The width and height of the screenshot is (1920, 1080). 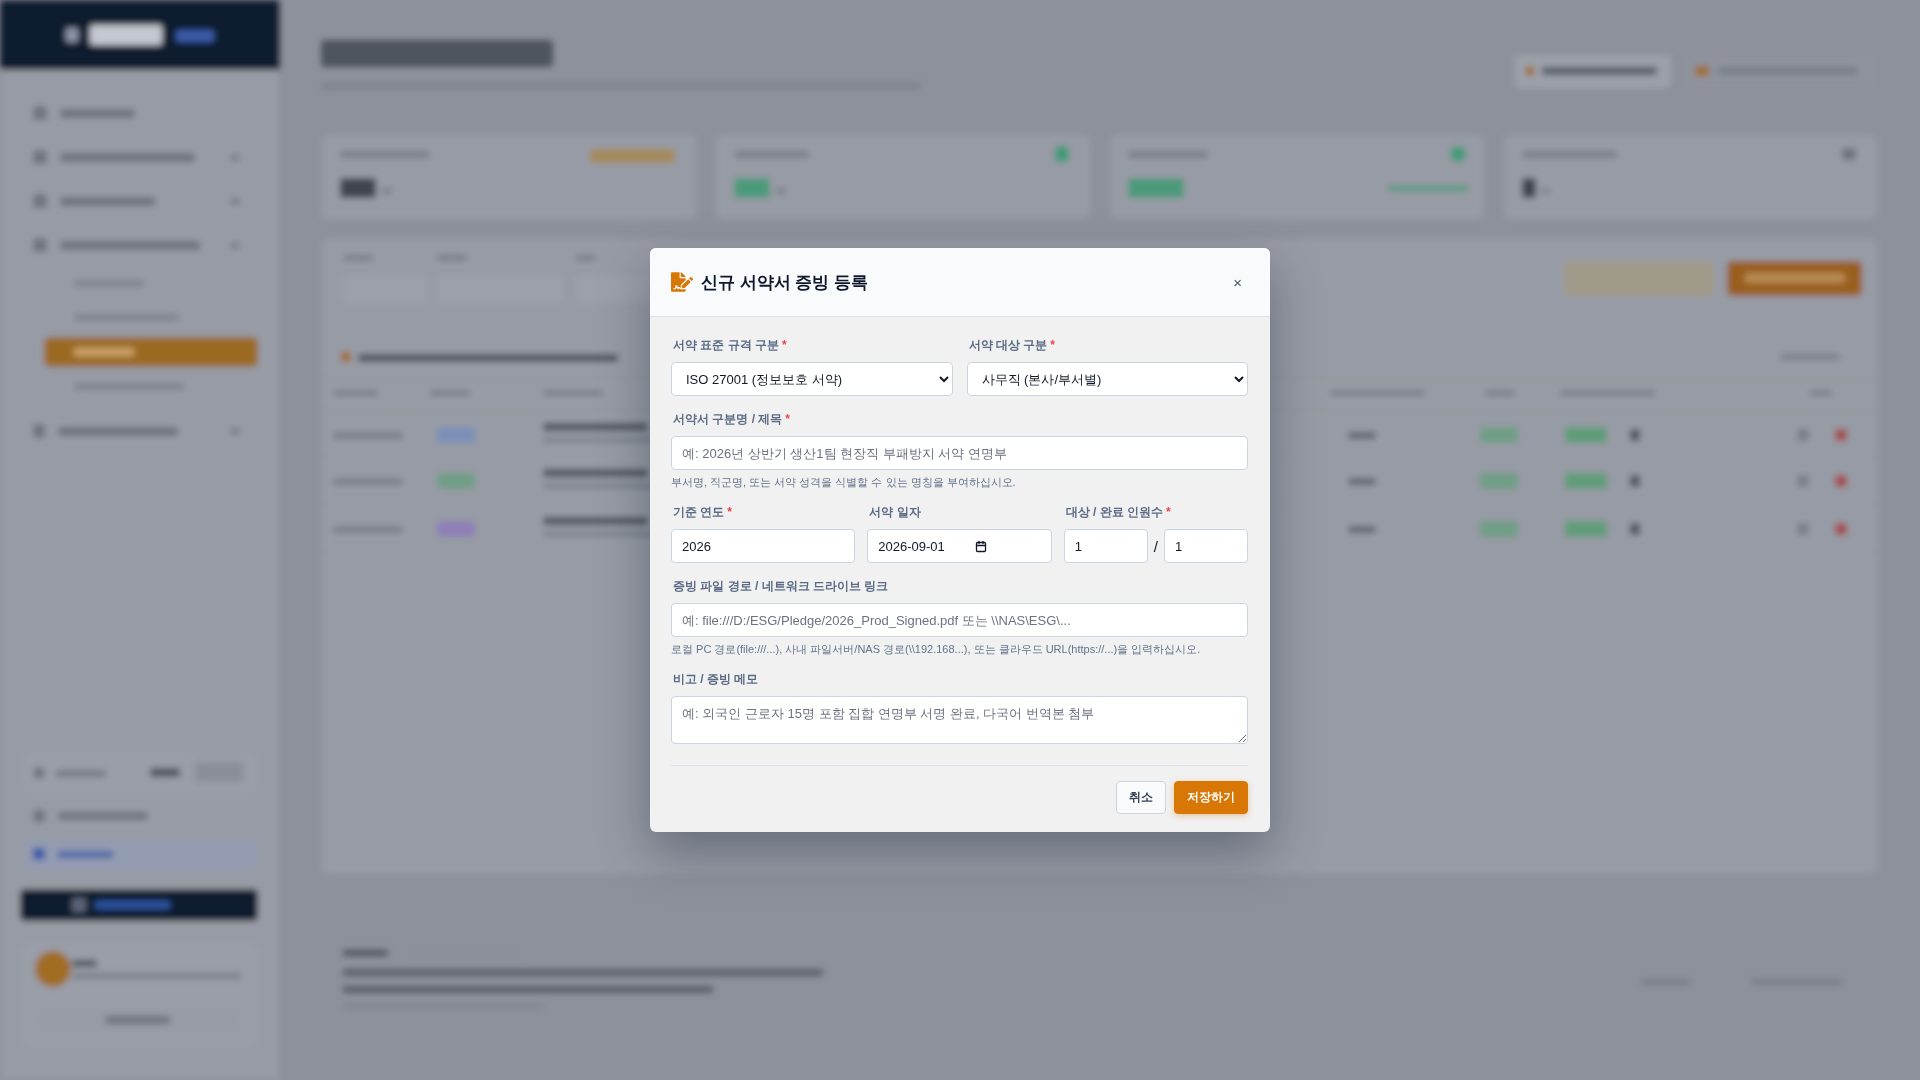 I want to click on close-button: ×, so click(x=1237, y=282).